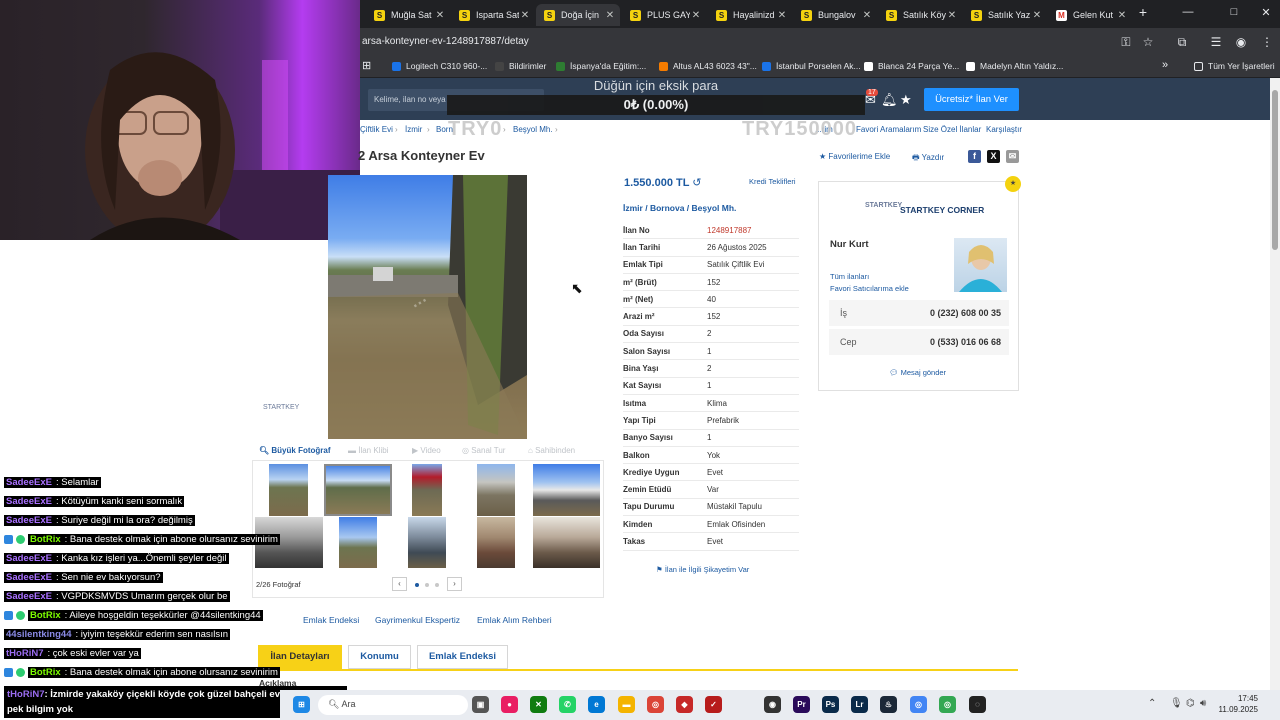  Describe the element at coordinates (888, 129) in the screenshot. I see `favorite-searches-link: Favori Aramalarım` at that location.